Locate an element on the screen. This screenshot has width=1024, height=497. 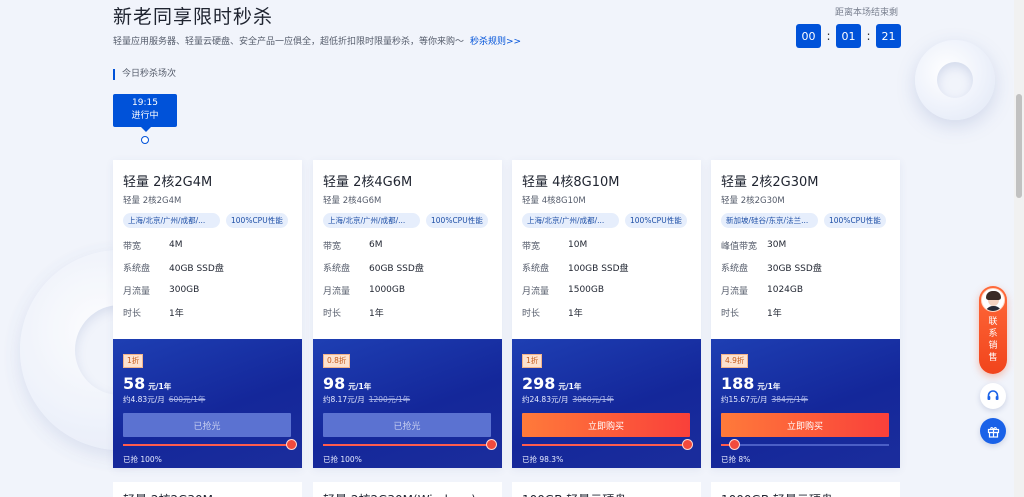
gift-button is located at coordinates (993, 431).